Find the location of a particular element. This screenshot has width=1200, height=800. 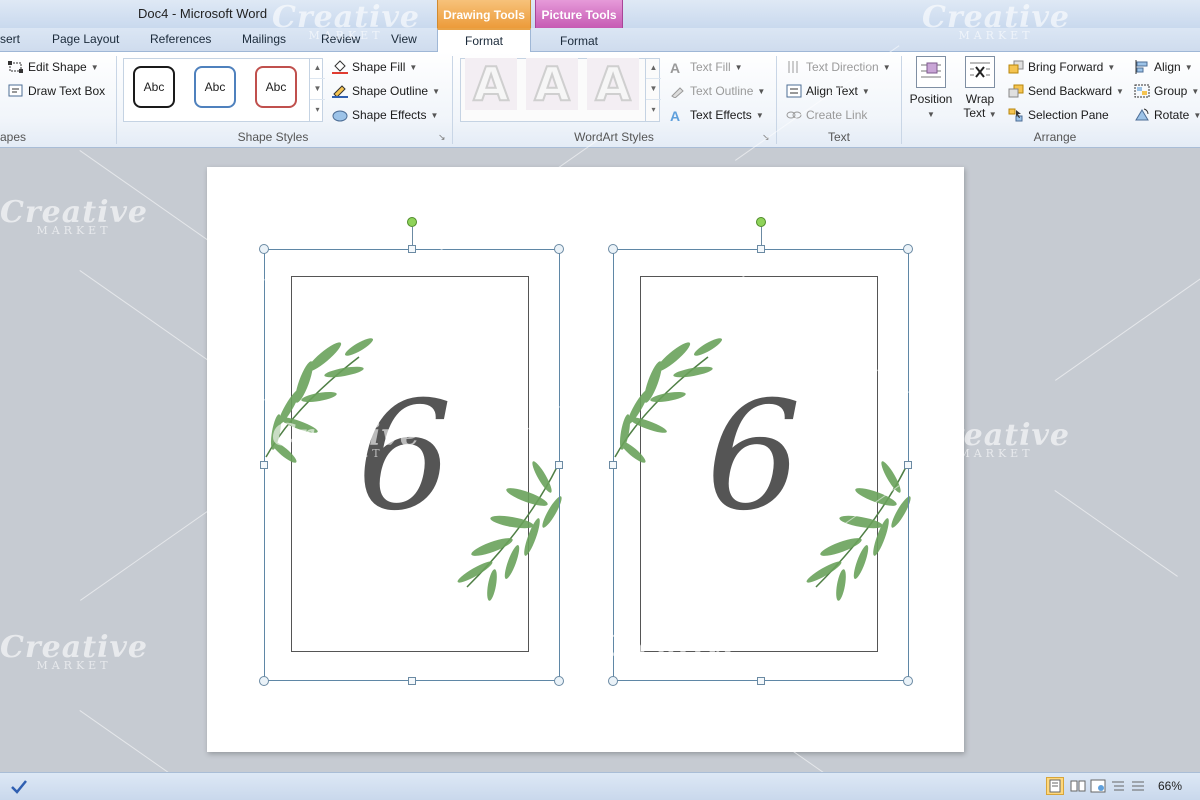

zoom-level: 66% is located at coordinates (1170, 786).